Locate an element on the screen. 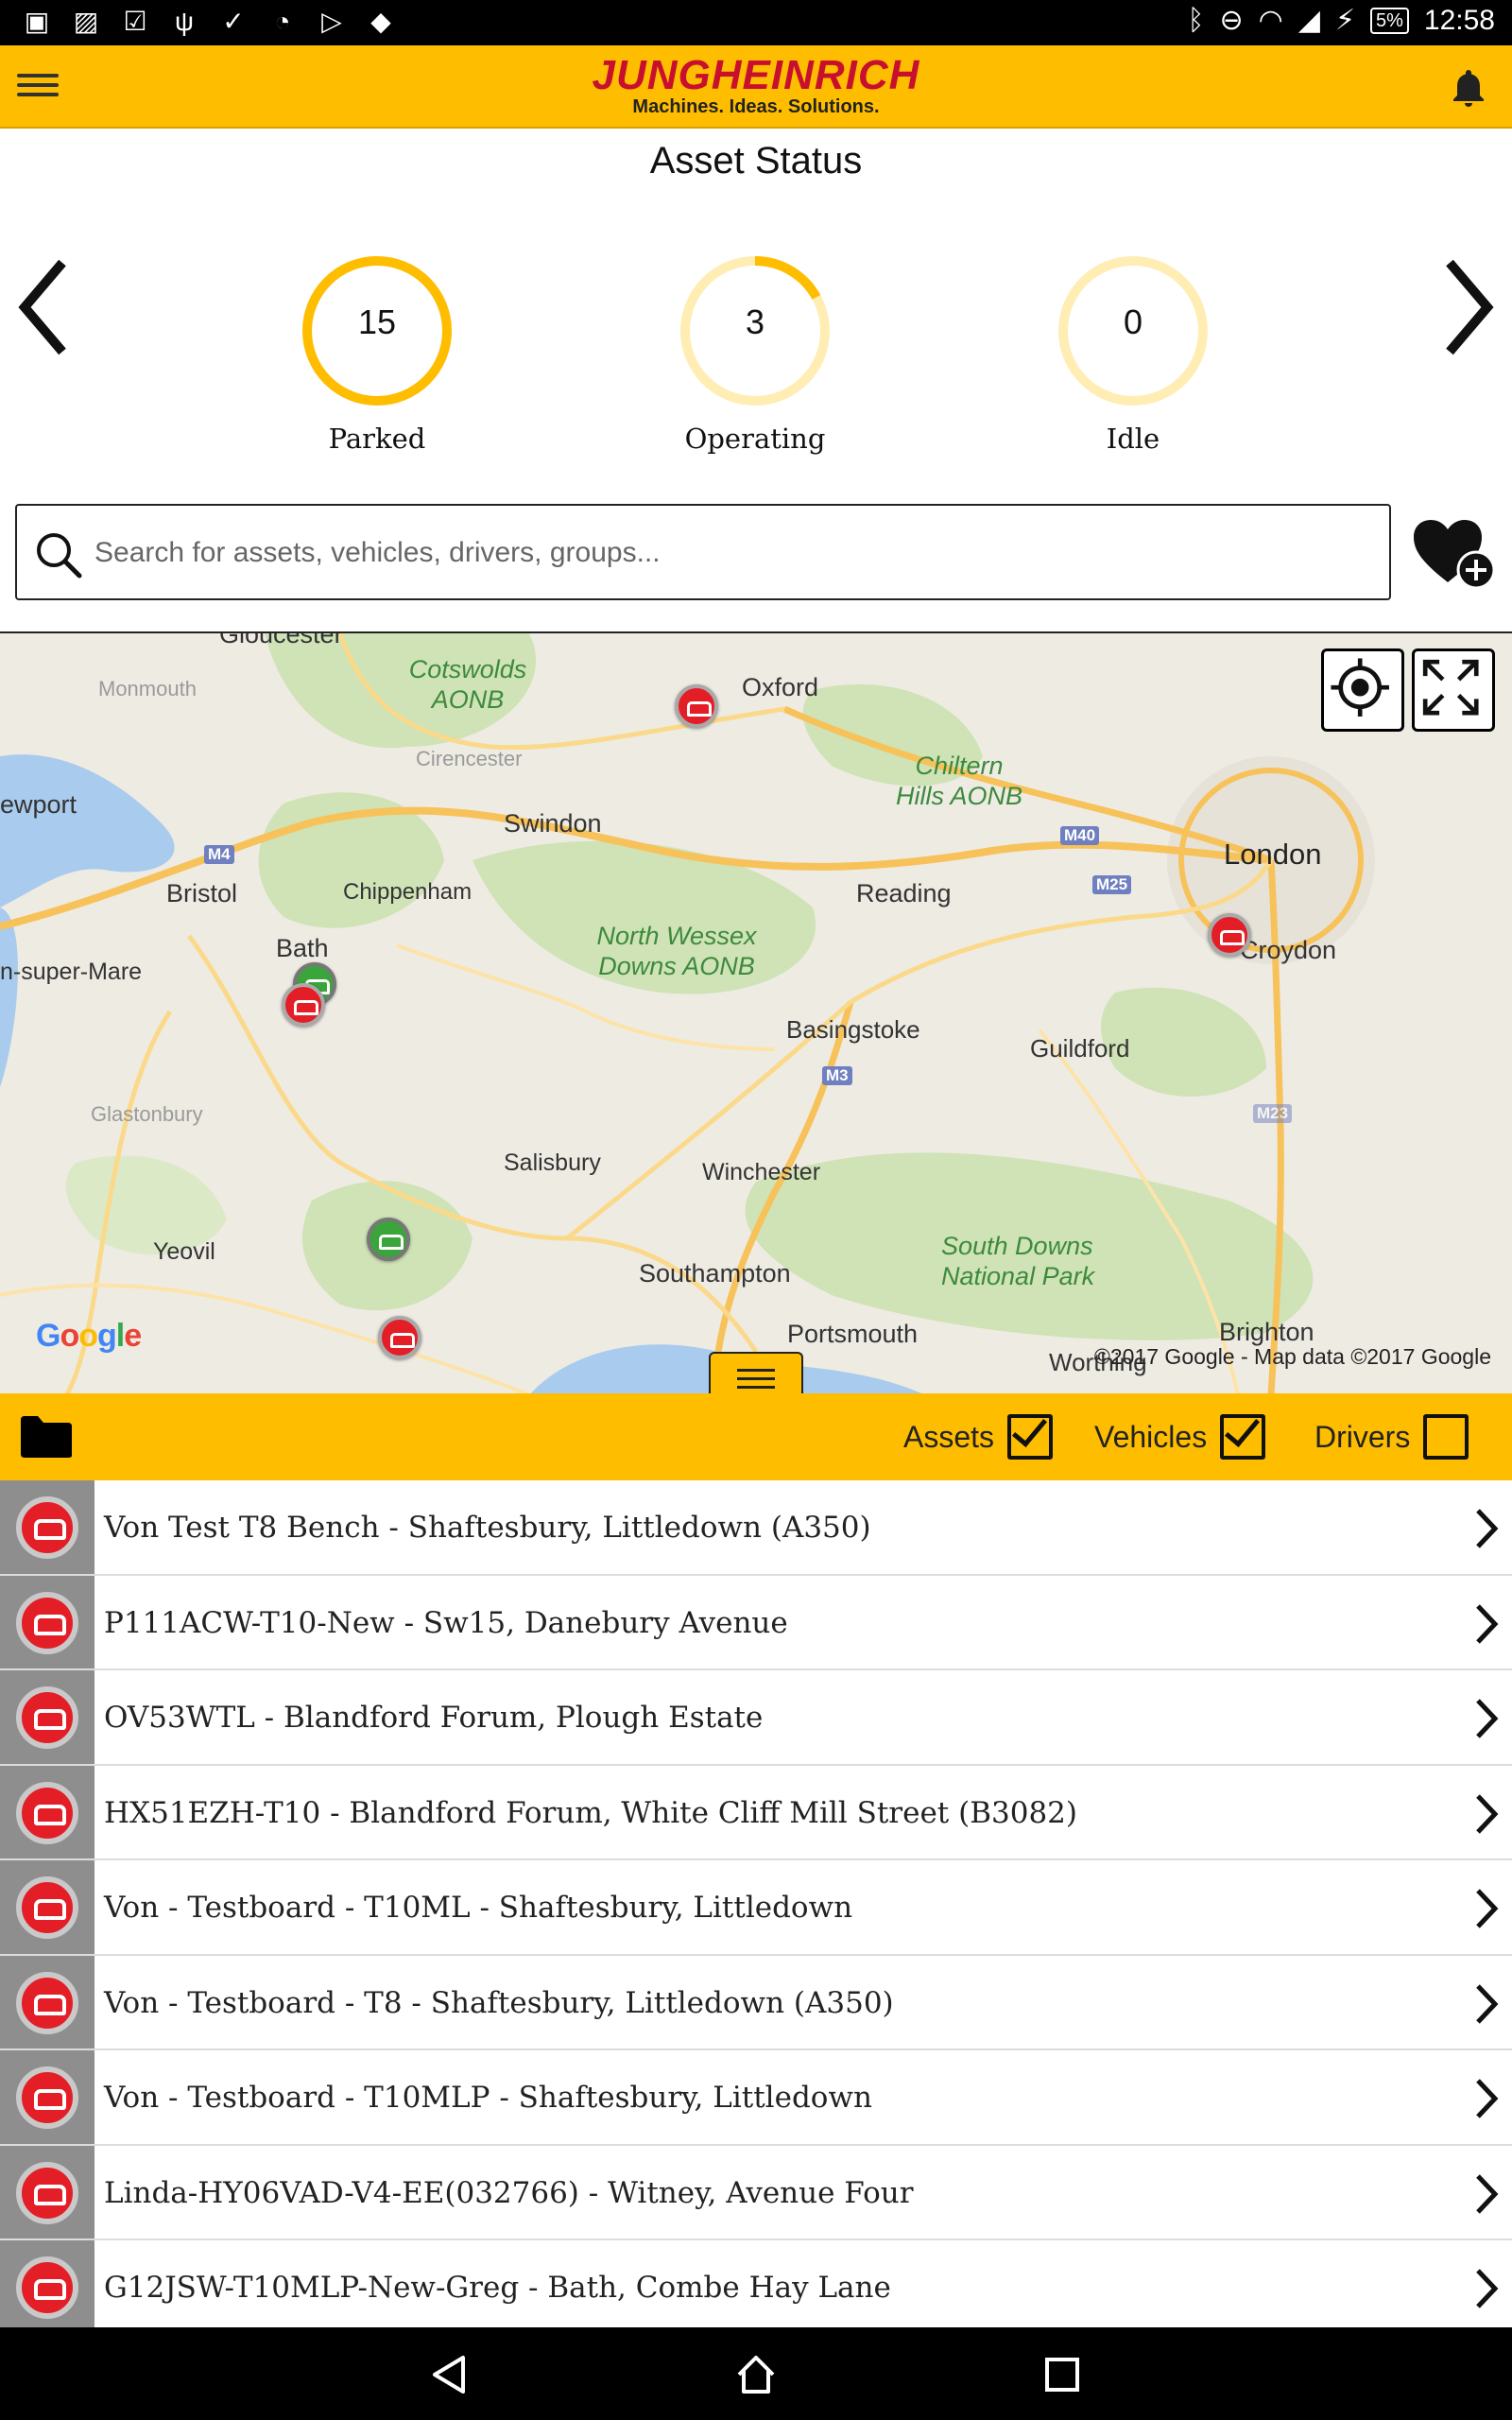 Image resolution: width=1512 pixels, height=2420 pixels. back-icon is located at coordinates (449, 2374).